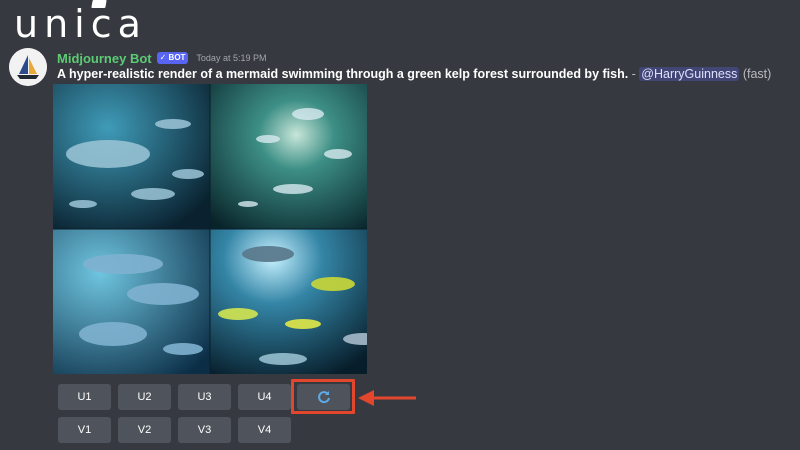  What do you see at coordinates (204, 397) in the screenshot?
I see `upscale-button-3: U3` at bounding box center [204, 397].